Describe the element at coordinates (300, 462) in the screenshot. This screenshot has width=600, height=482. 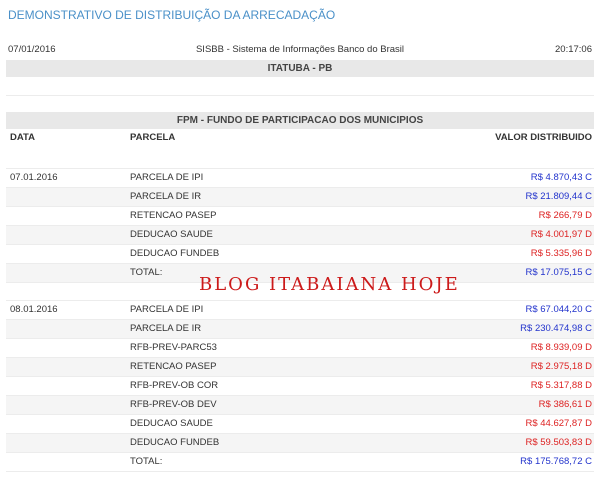
I see `table-row: TOTAL: R$ 175.768,72 C` at that location.